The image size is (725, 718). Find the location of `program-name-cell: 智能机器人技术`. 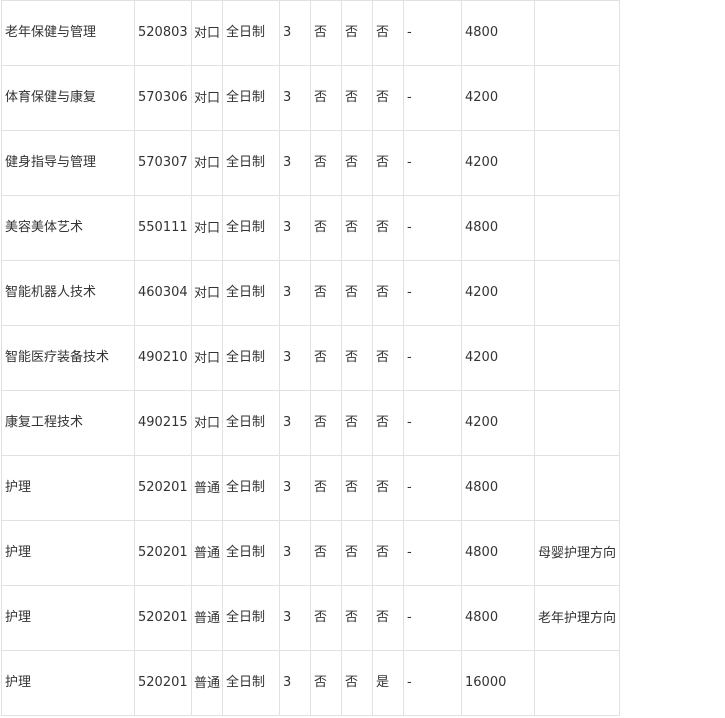

program-name-cell: 智能机器人技术 is located at coordinates (68, 293).